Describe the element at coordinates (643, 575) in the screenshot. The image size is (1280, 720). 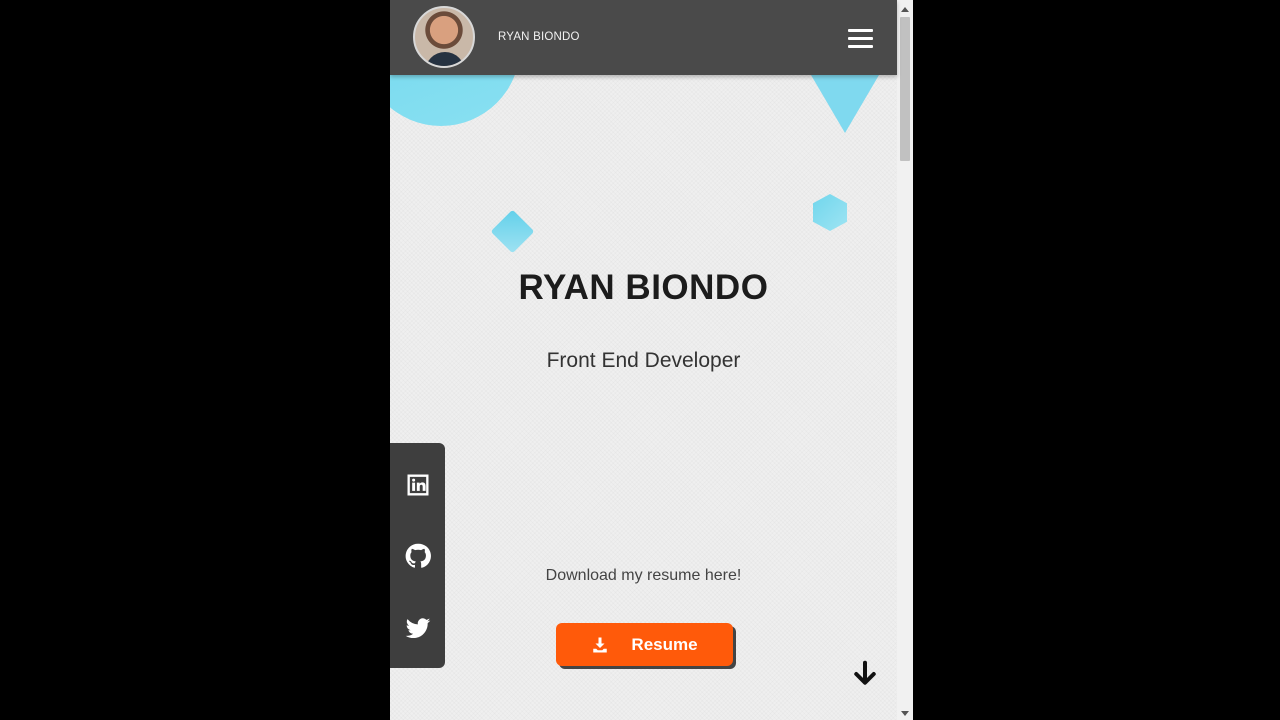
I see `resume-prompt: Download my resume here!` at that location.